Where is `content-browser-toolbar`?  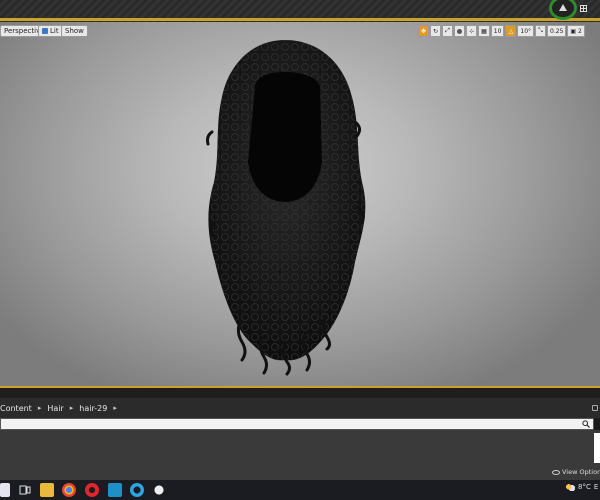
content-browser-toolbar is located at coordinates (300, 393).